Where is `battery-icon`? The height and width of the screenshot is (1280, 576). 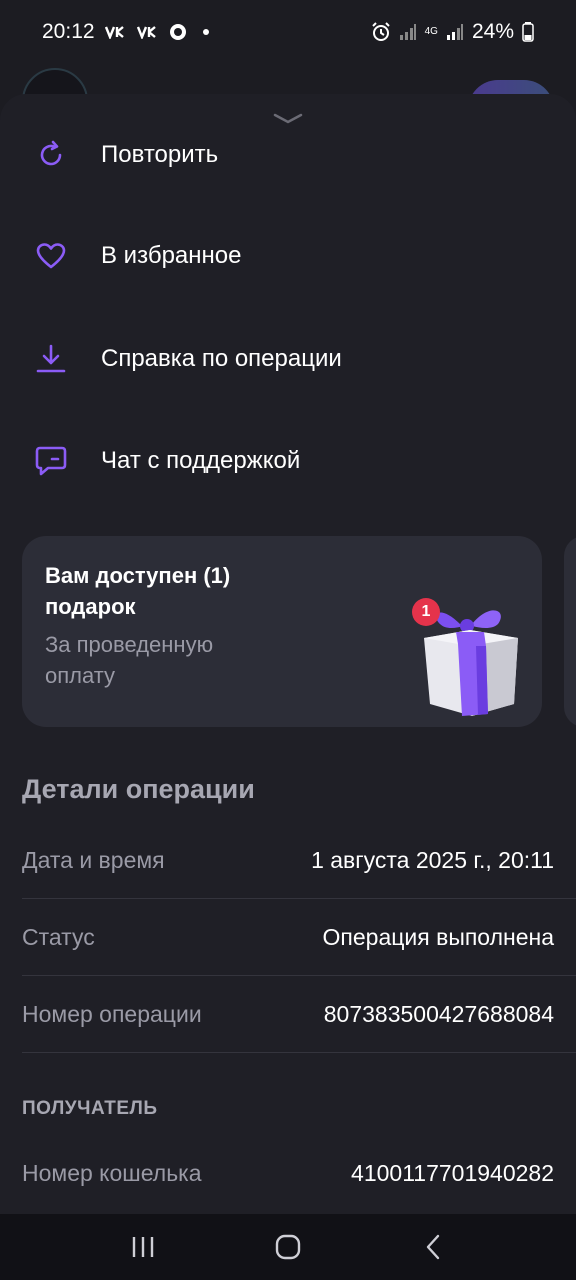 battery-icon is located at coordinates (528, 32).